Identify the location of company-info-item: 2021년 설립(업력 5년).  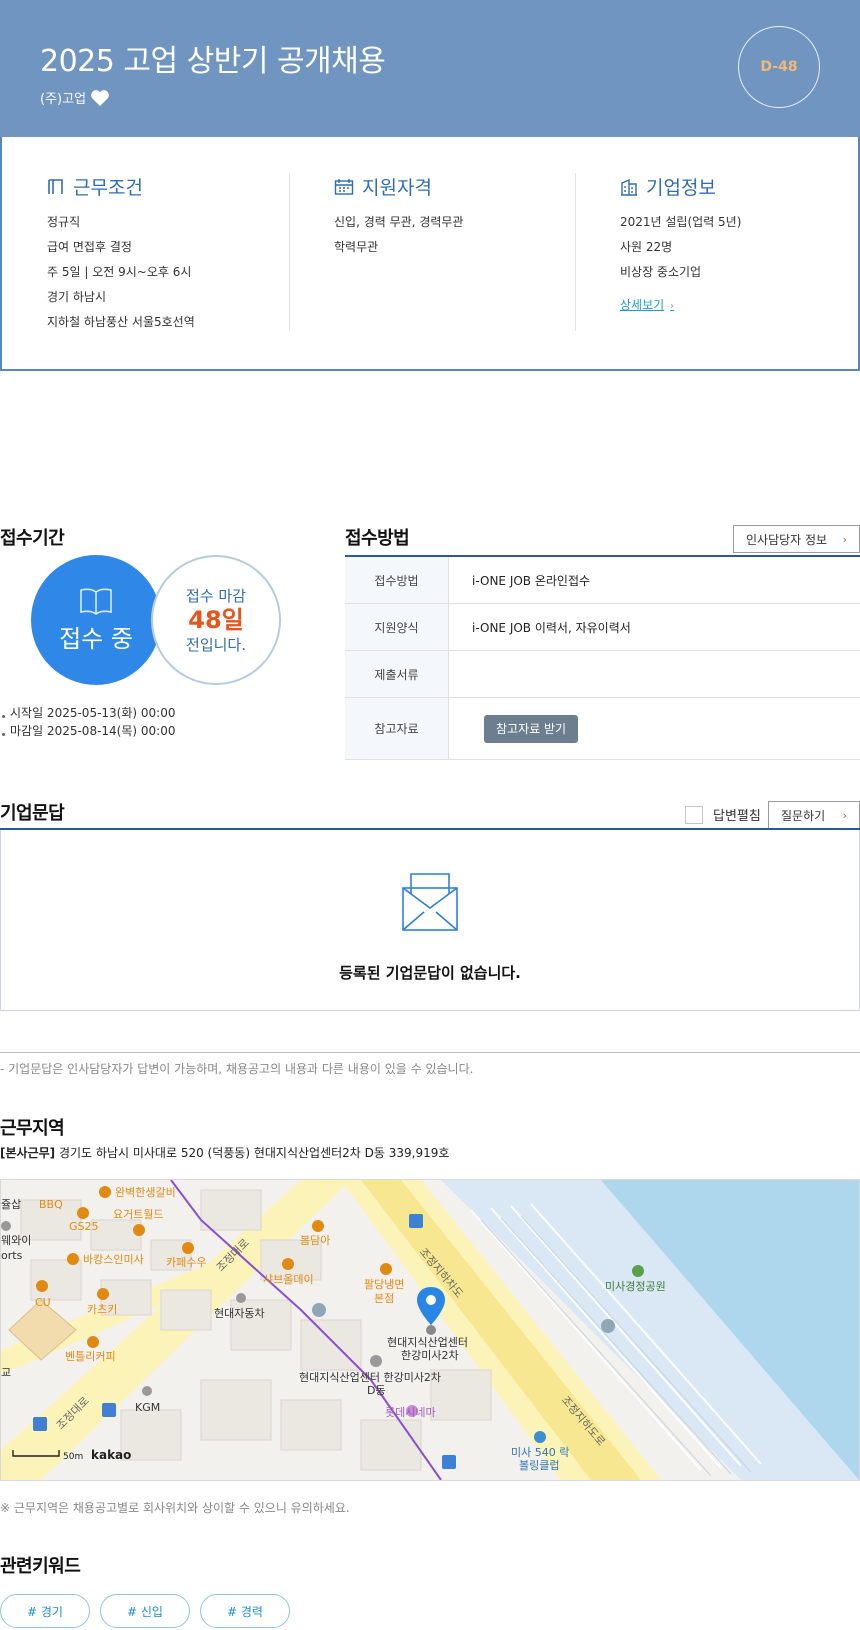
(681, 222).